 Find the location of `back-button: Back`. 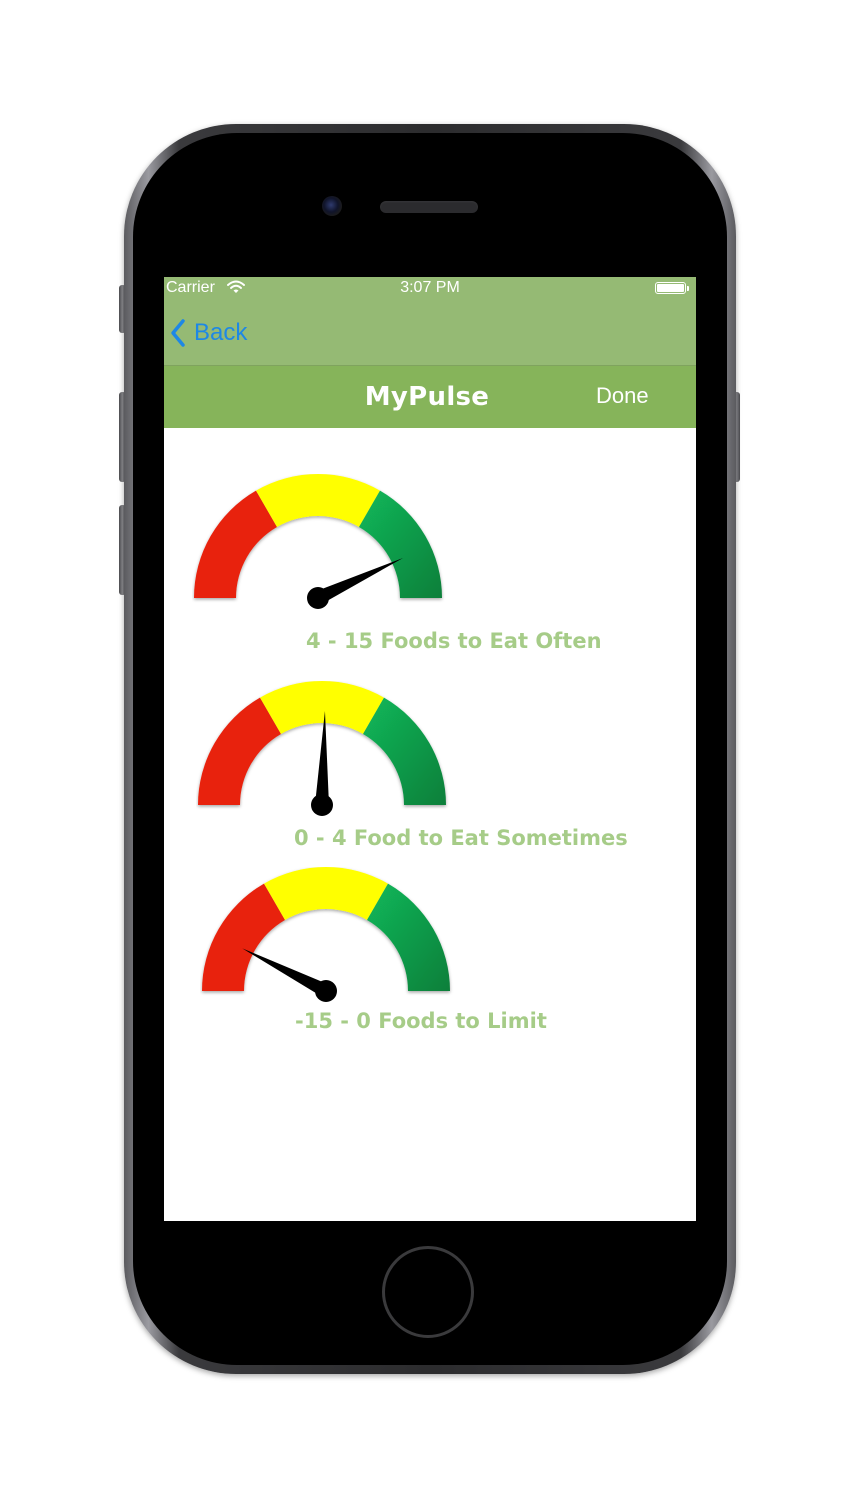

back-button: Back is located at coordinates (207, 333).